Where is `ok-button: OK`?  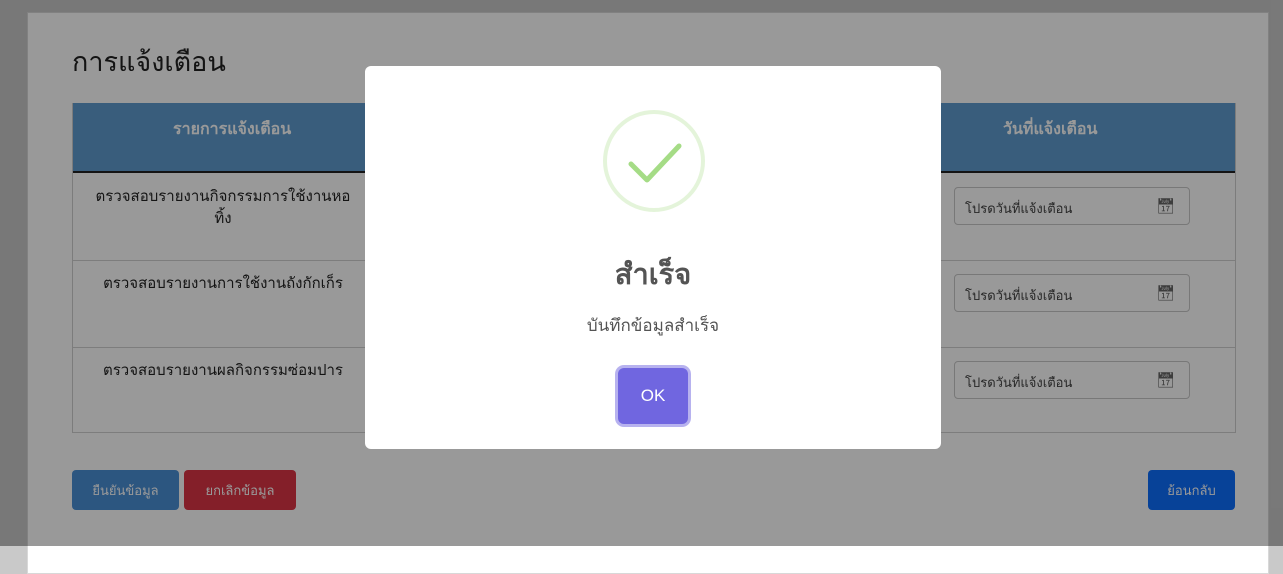 ok-button: OK is located at coordinates (653, 396).